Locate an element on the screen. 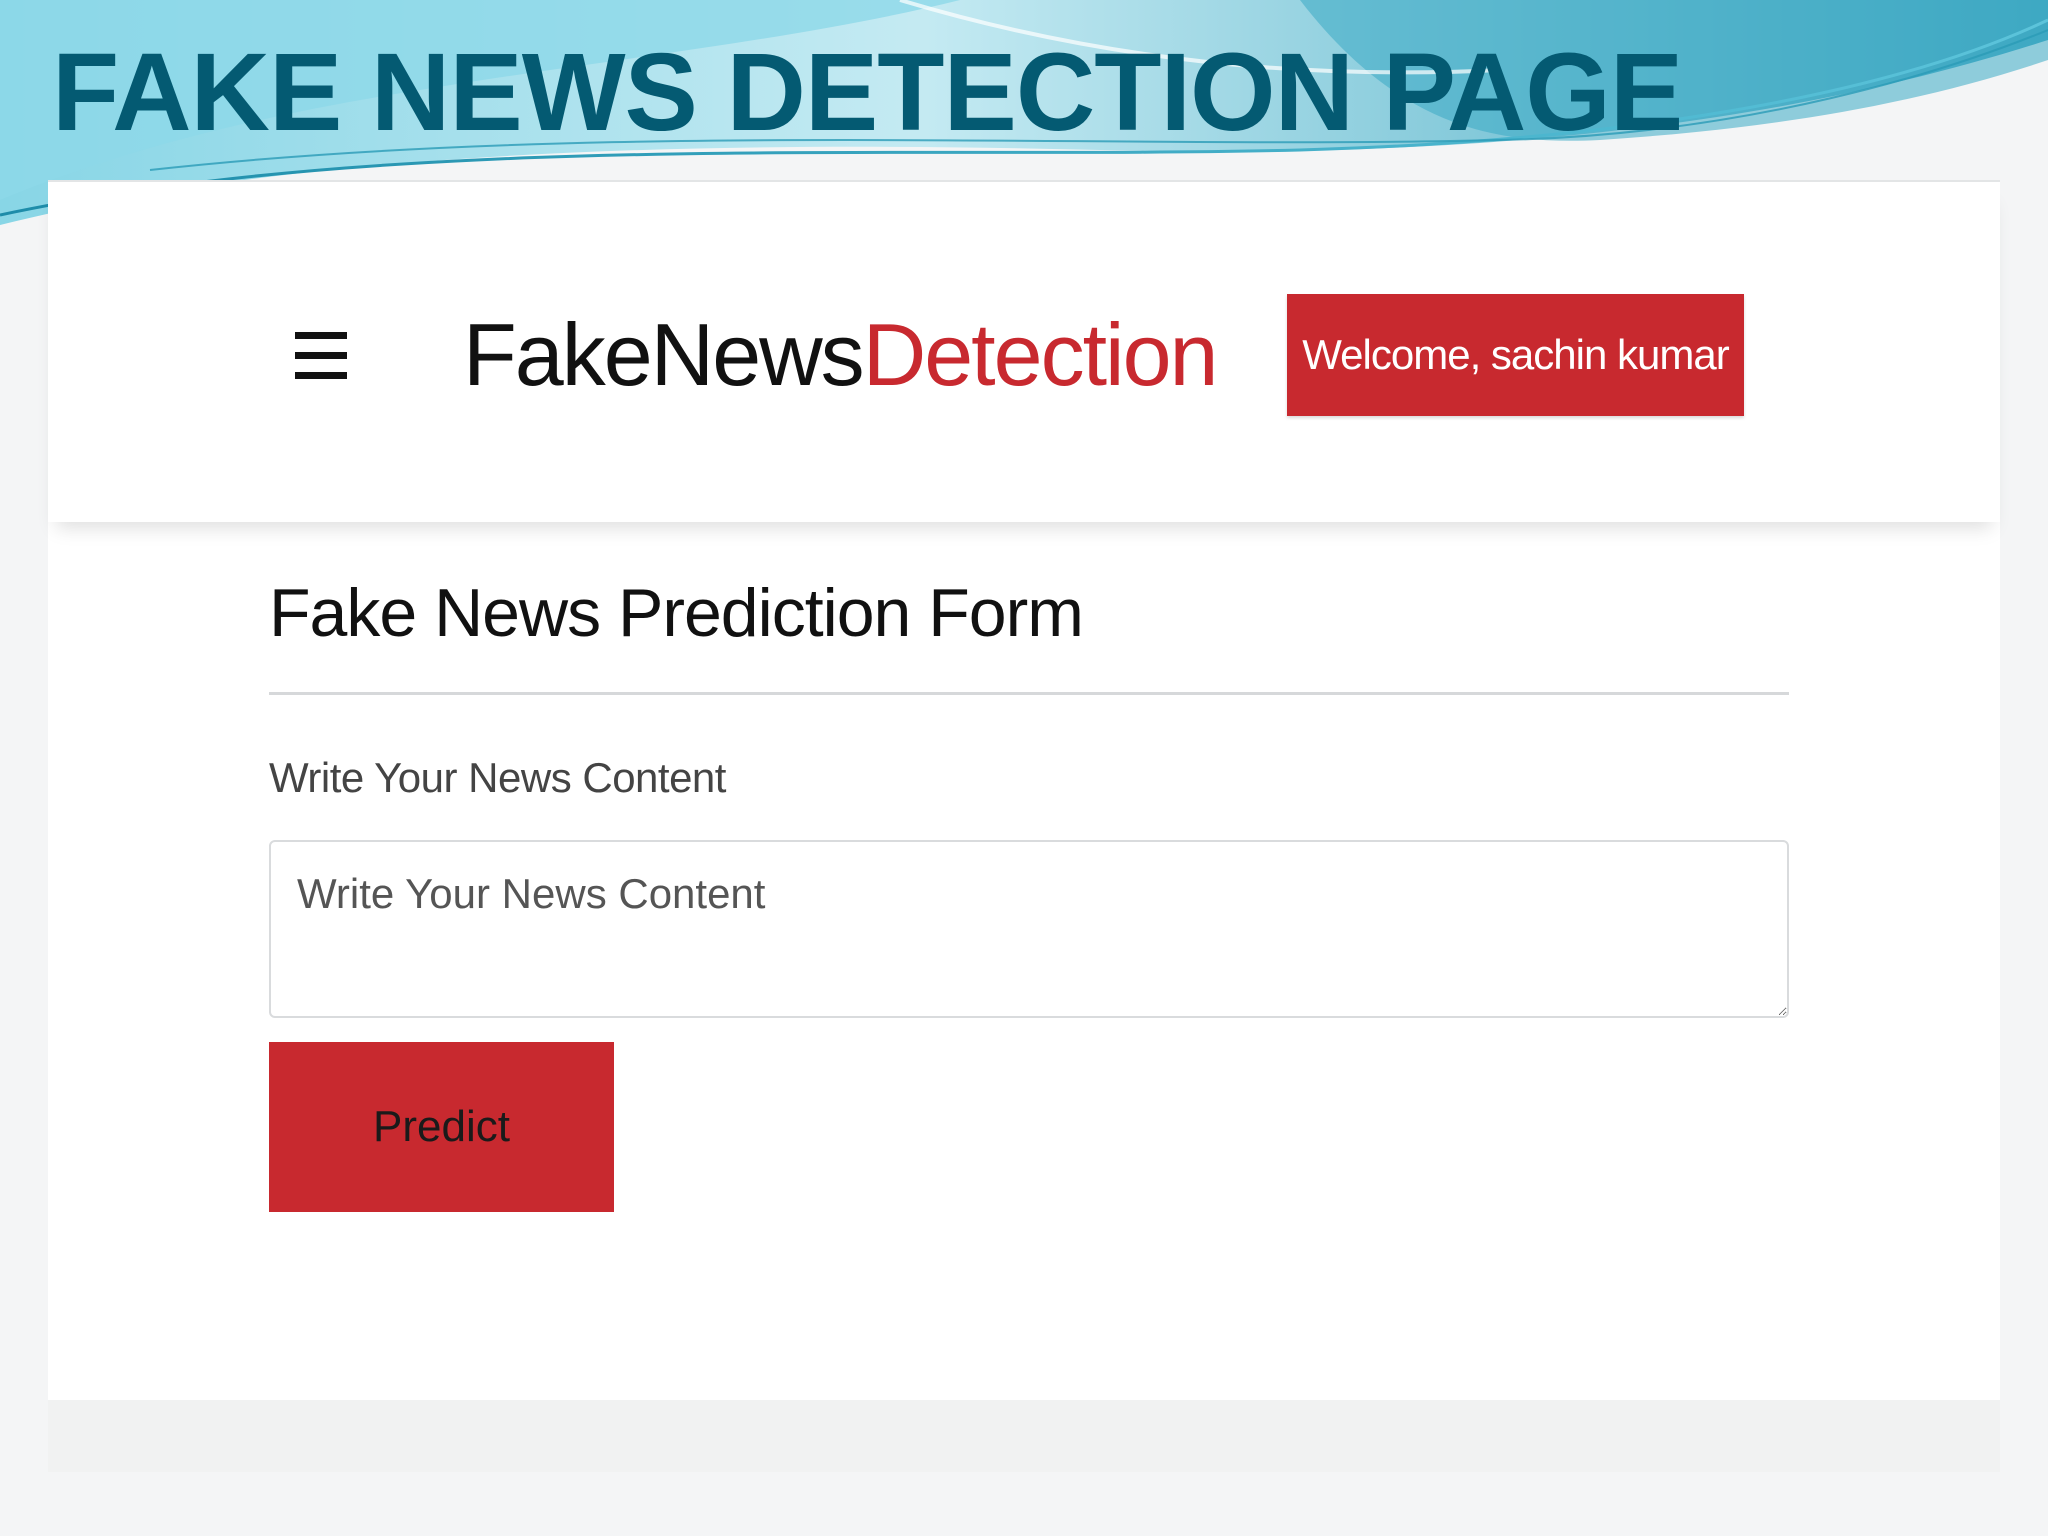 The height and width of the screenshot is (1536, 2048). brand-logo: FakeNewsDetection is located at coordinates (841, 355).